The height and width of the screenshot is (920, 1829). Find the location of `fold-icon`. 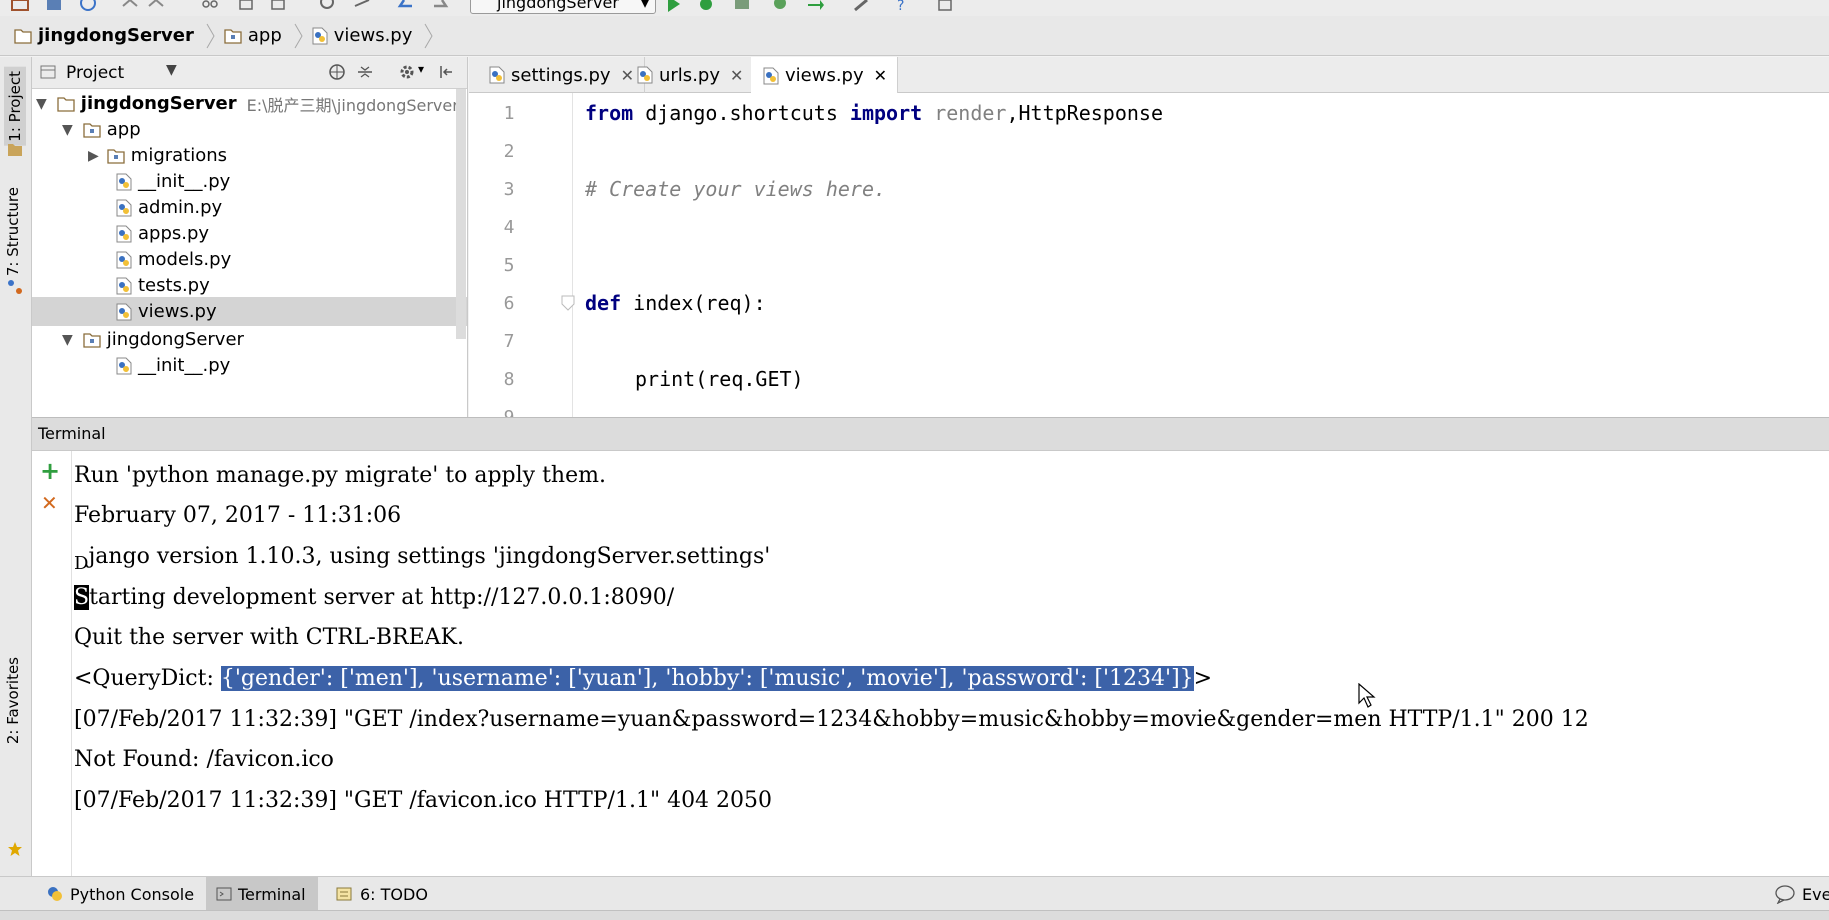

fold-icon is located at coordinates (568, 303).